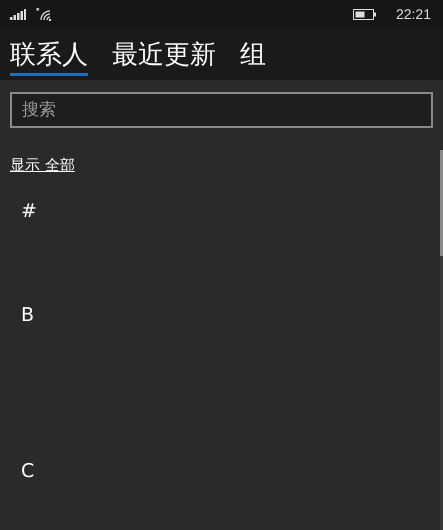  What do you see at coordinates (18, 14) in the screenshot?
I see `signal-icon` at bounding box center [18, 14].